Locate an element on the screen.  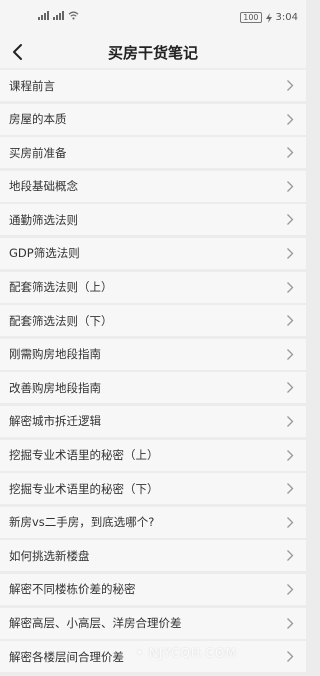
item-label: 配套筛选法则（下） is located at coordinates (61, 320).